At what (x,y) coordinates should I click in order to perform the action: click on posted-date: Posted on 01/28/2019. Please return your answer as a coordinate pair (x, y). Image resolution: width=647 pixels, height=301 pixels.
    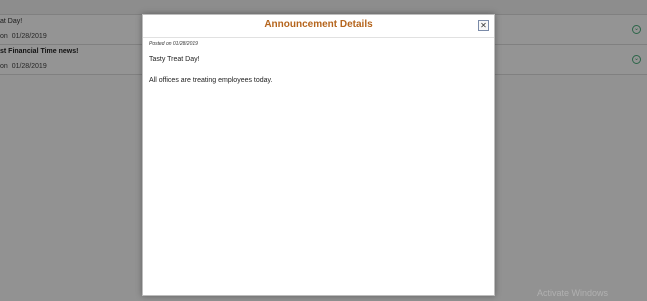
    Looking at the image, I should click on (173, 44).